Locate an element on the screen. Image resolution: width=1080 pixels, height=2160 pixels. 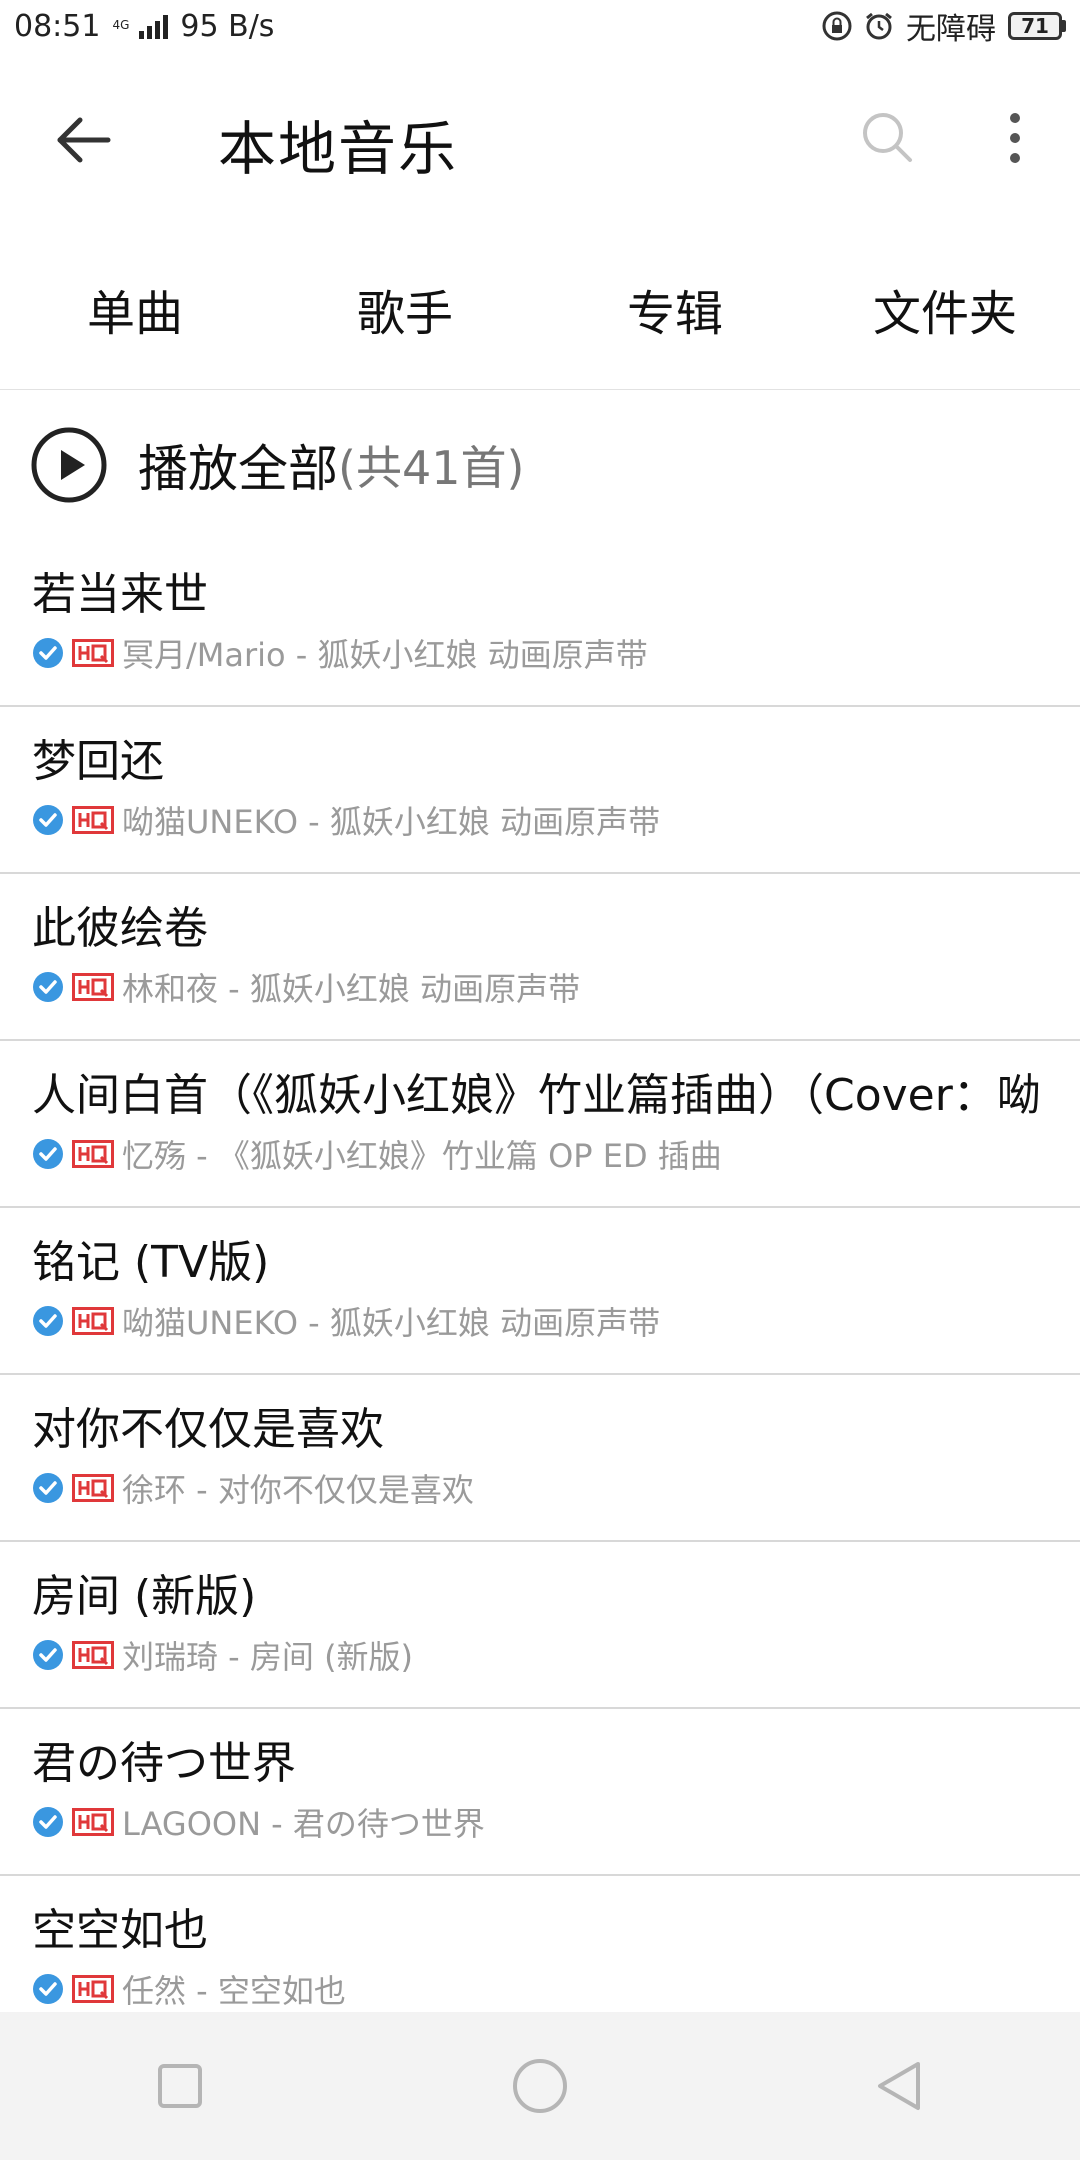
play-all-label: 播放全部 is located at coordinates (238, 469).